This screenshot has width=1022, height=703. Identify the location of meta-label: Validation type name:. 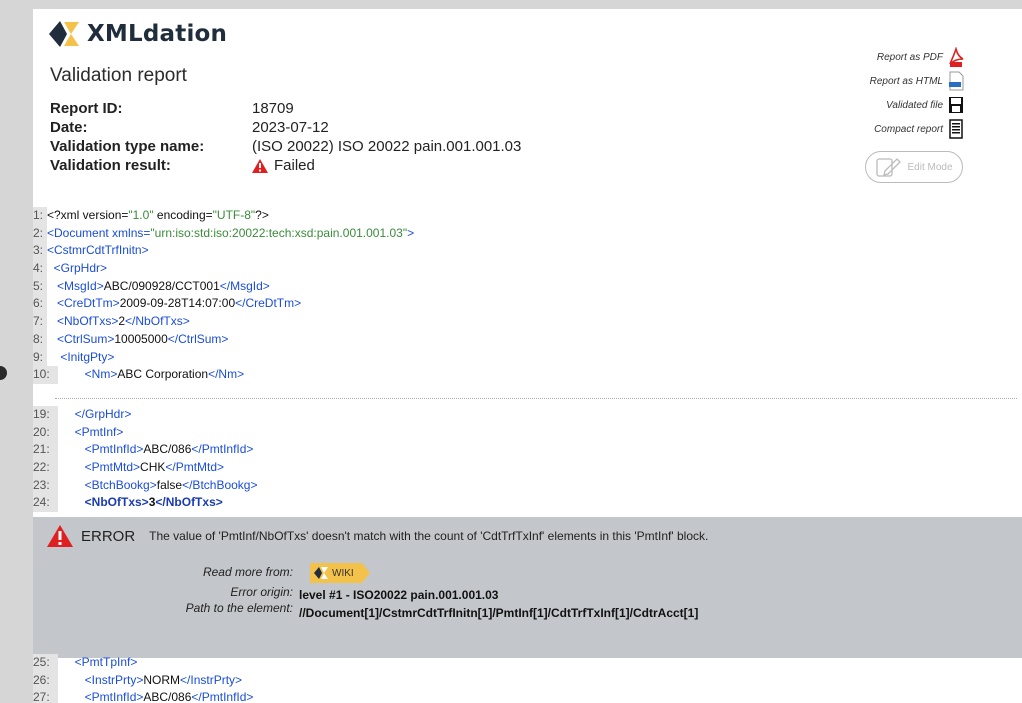
(127, 146).